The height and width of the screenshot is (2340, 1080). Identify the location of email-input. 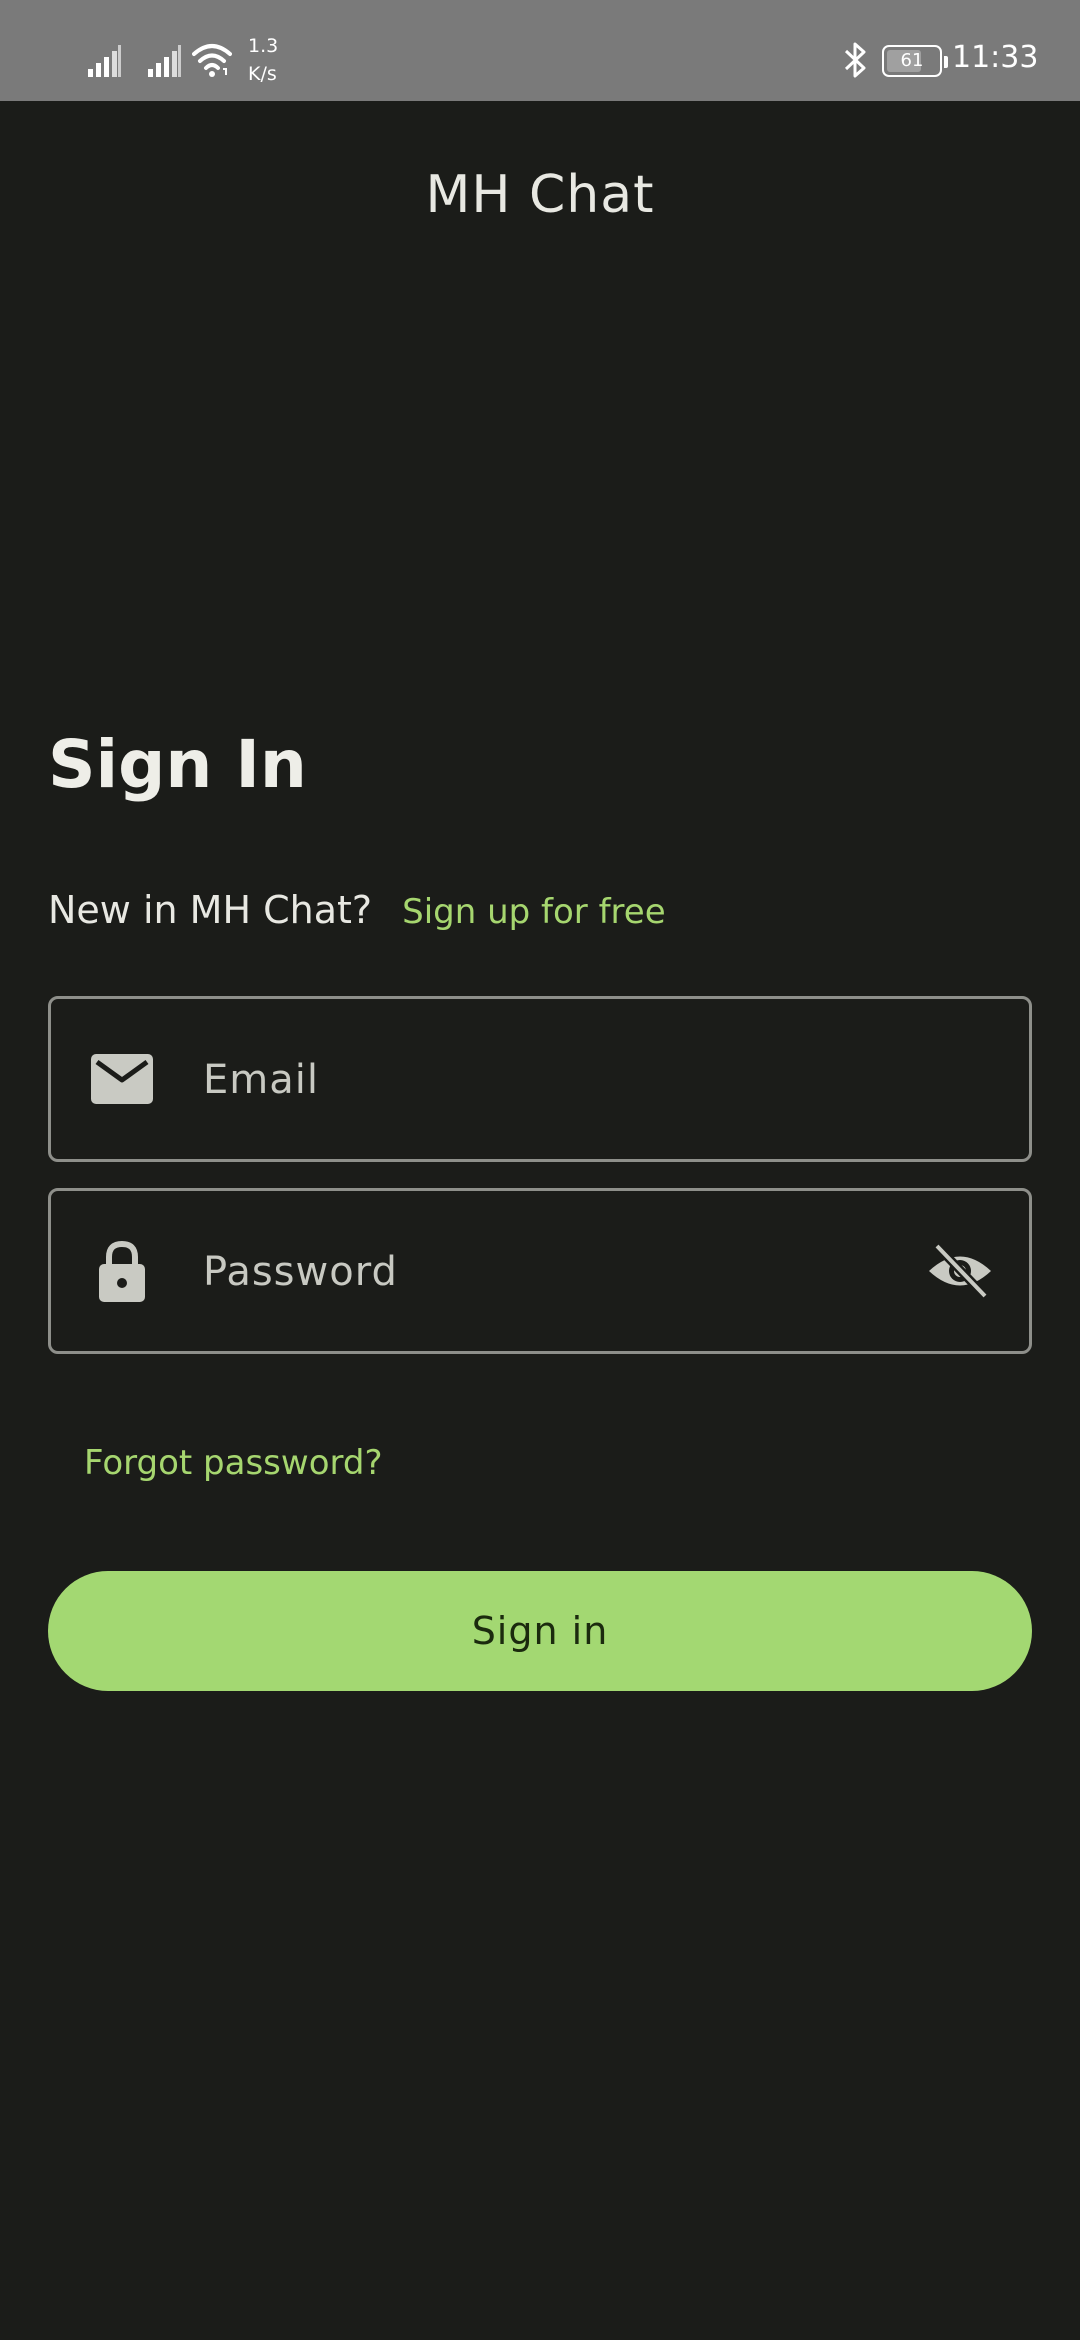
(553, 1080).